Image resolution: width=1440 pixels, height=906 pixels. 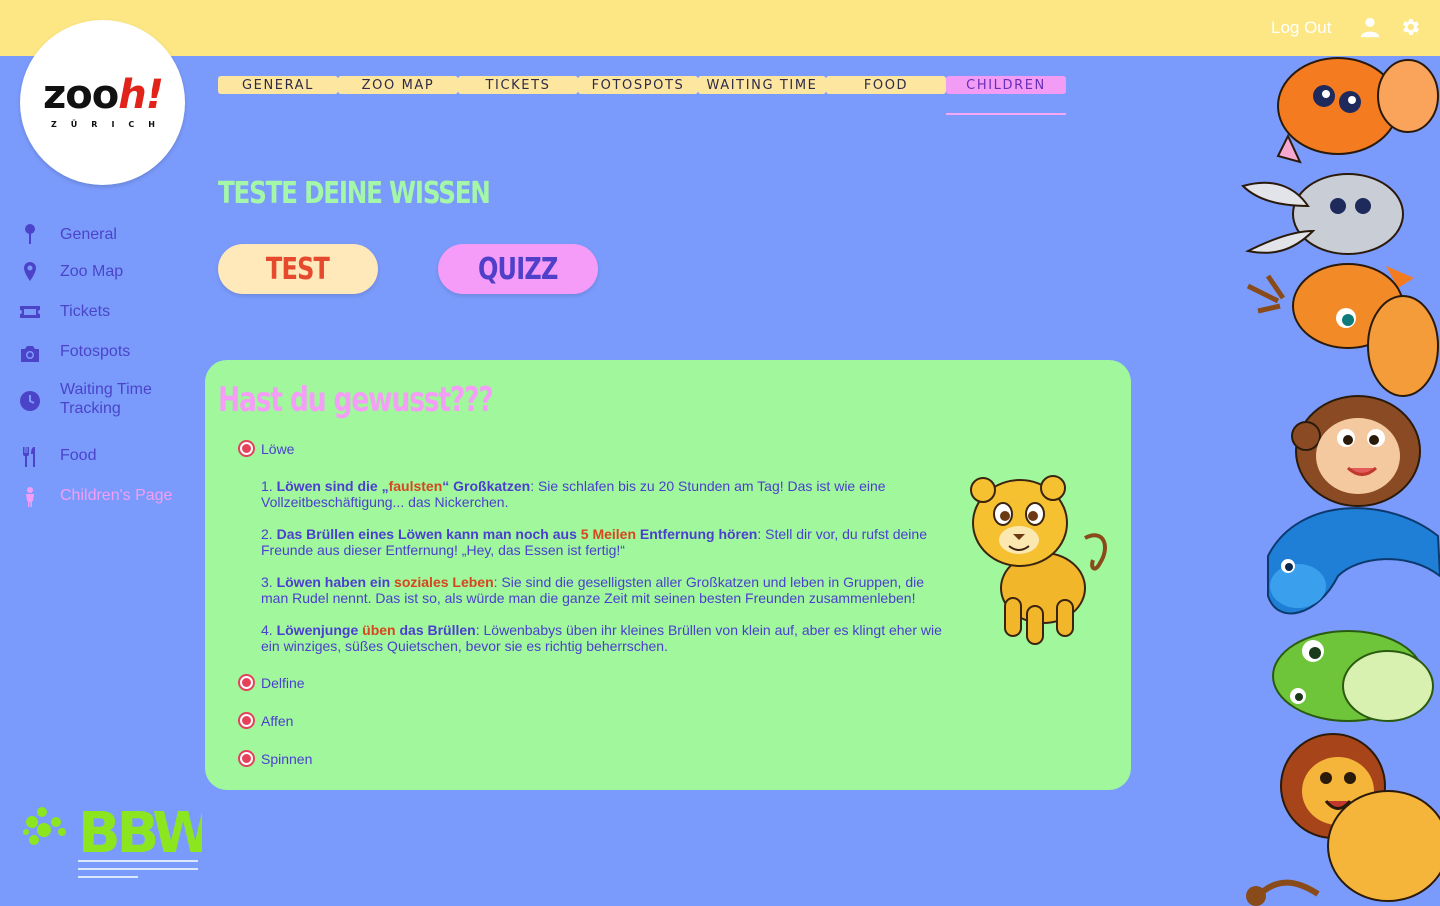 I want to click on active-tab-underline, so click(x=1006, y=114).